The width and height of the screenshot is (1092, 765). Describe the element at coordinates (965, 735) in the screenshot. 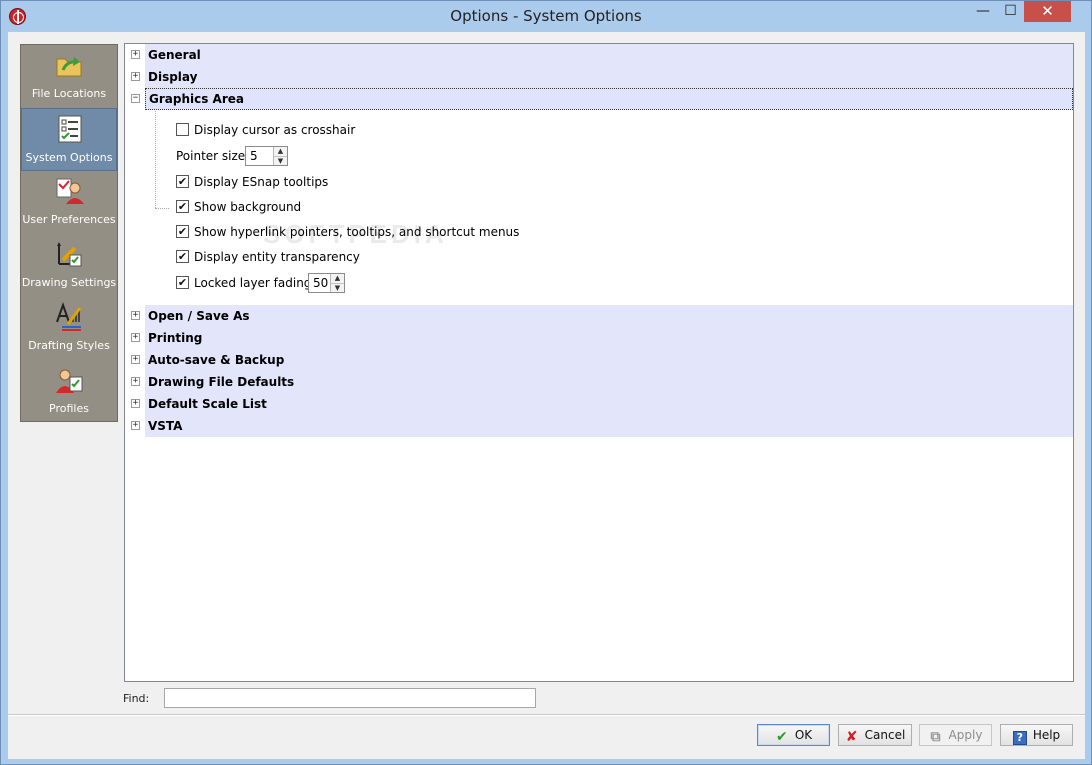

I see `apply-label: Apply` at that location.